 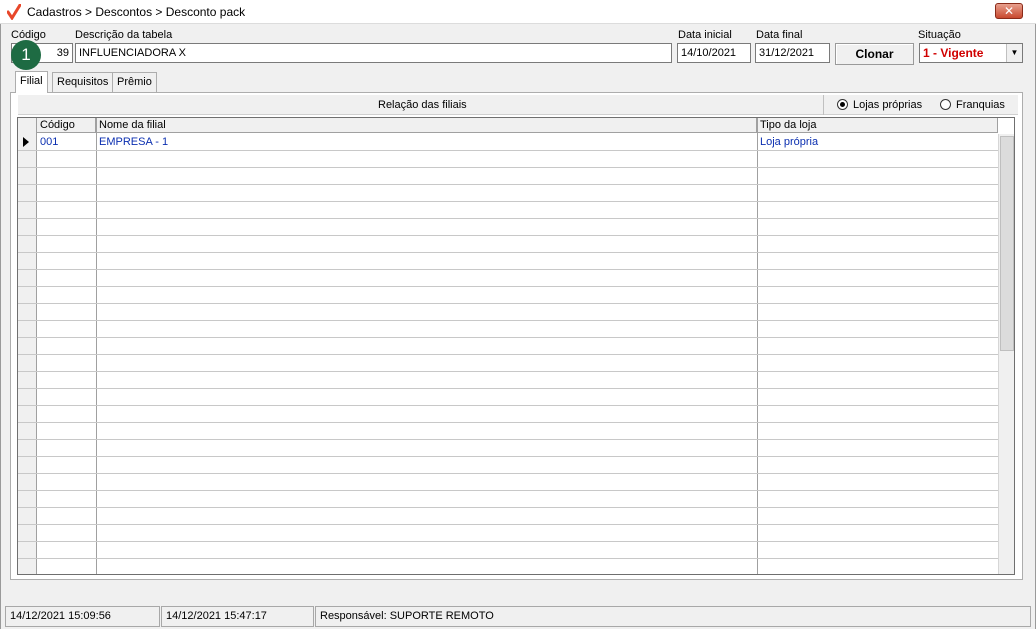 What do you see at coordinates (66, 125) in the screenshot?
I see `col-header-codigo: Código` at bounding box center [66, 125].